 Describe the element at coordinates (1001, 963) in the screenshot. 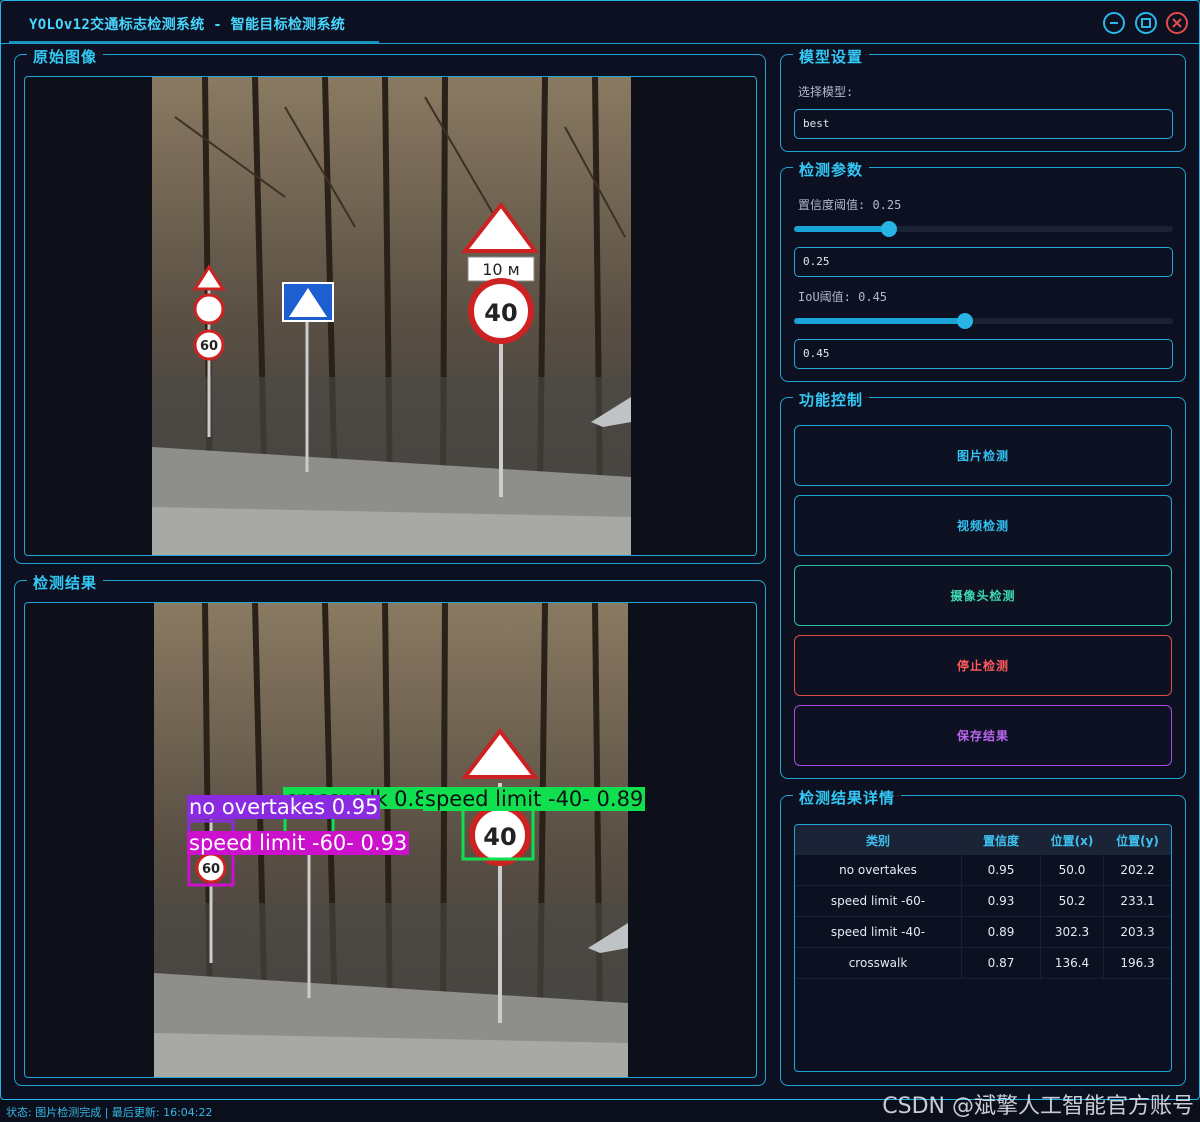

I see `cell-confidence: 0.87` at that location.